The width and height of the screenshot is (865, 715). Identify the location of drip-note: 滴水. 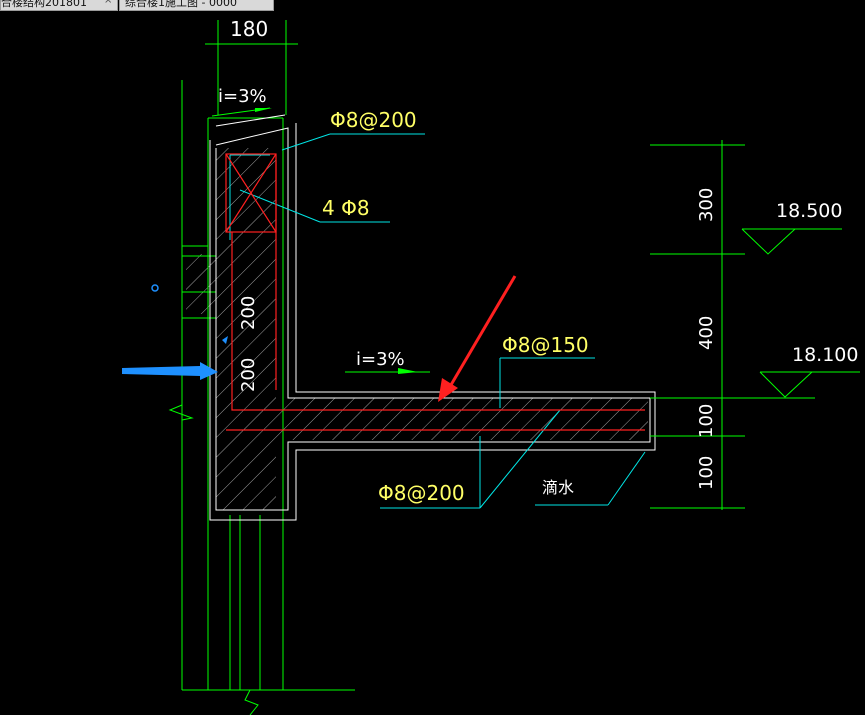
(558, 487).